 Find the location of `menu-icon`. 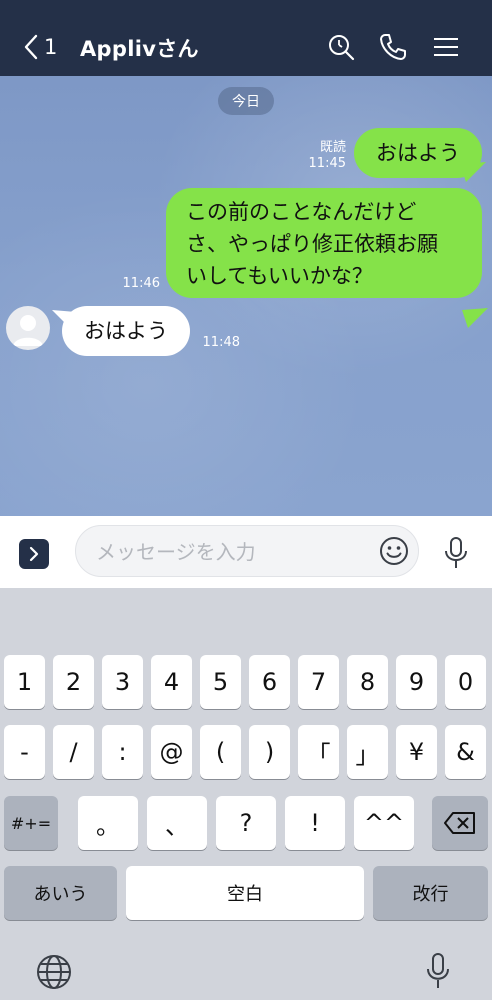

menu-icon is located at coordinates (447, 47).